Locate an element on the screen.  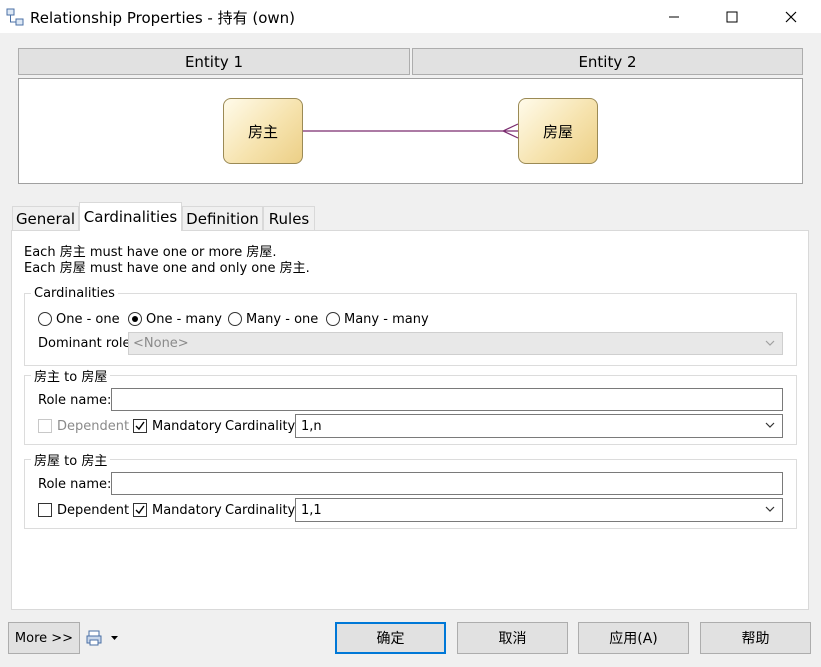
tab-rules: Rules is located at coordinates (289, 218).